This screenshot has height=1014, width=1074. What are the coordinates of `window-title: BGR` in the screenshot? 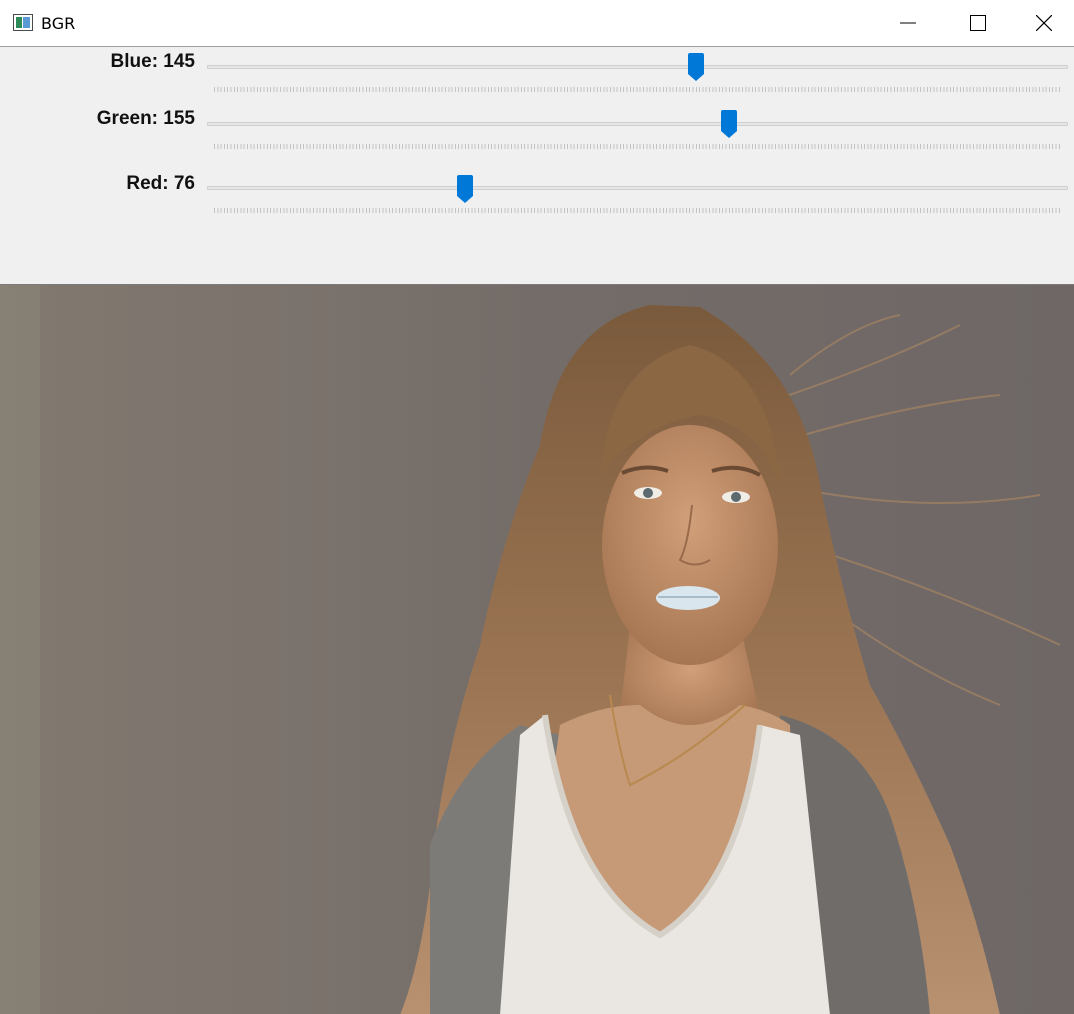 It's located at (58, 23).